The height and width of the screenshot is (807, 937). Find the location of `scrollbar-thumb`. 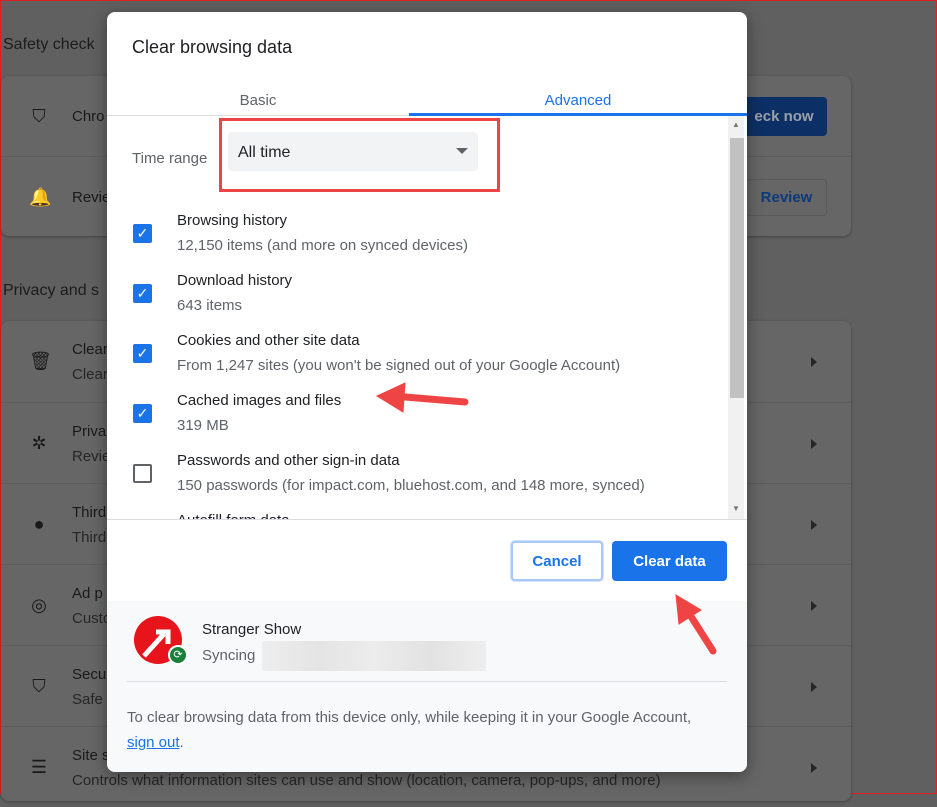

scrollbar-thumb is located at coordinates (737, 268).